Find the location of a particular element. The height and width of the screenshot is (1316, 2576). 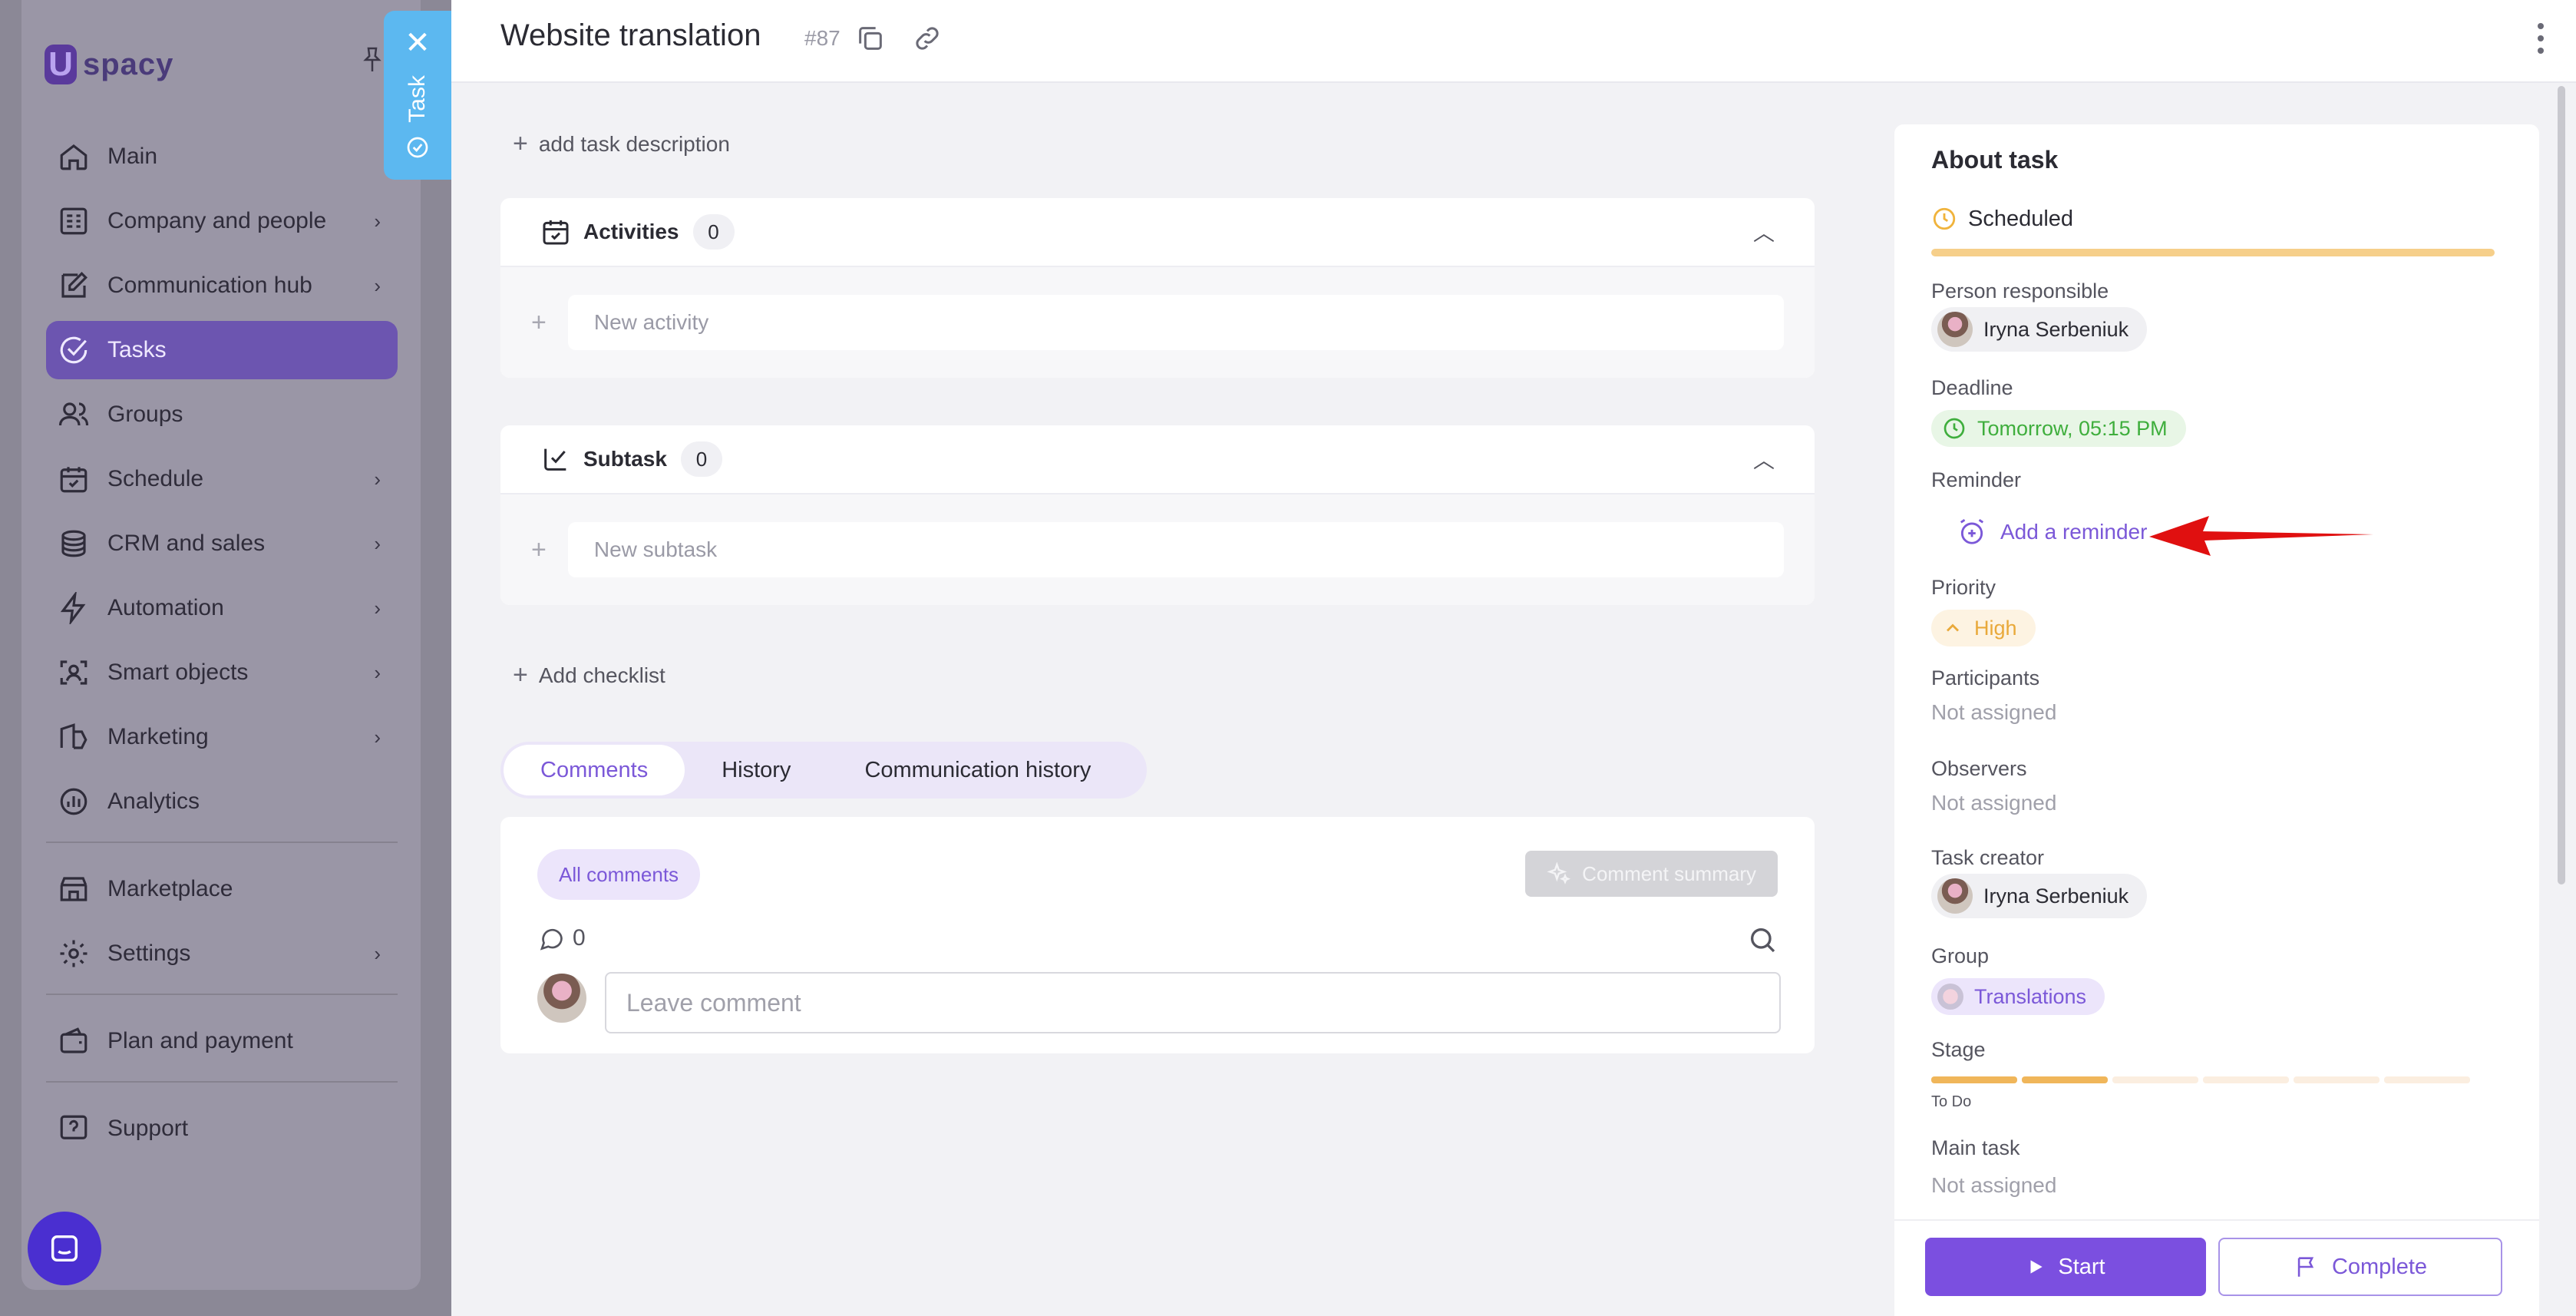

building-icon is located at coordinates (74, 221).